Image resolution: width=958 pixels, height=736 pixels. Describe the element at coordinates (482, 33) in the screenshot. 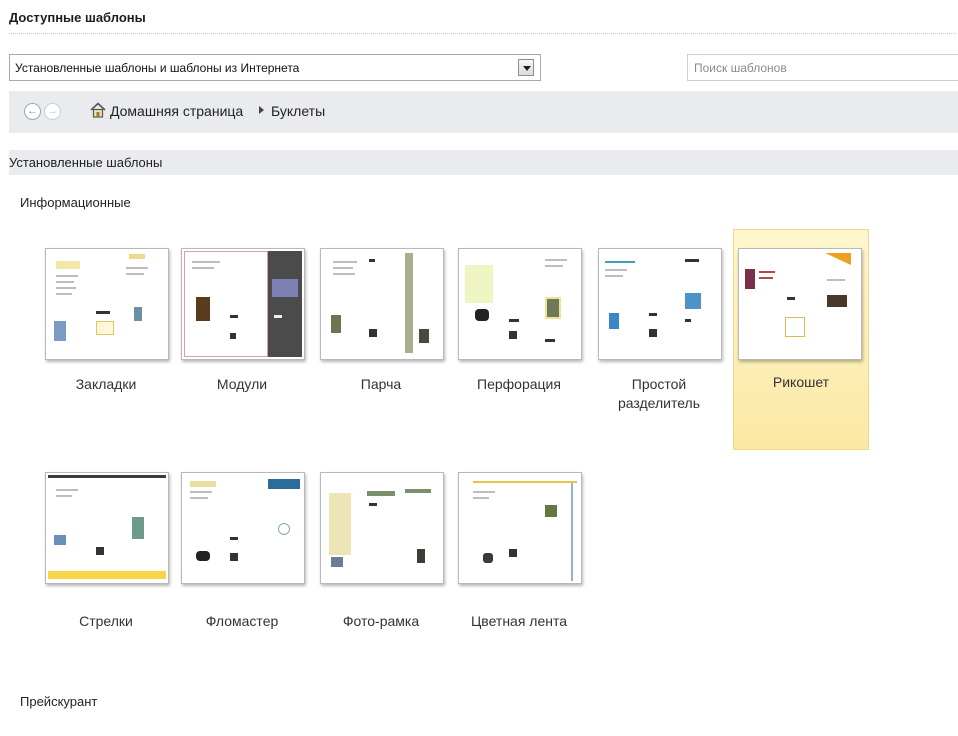

I see `title-divider` at that location.